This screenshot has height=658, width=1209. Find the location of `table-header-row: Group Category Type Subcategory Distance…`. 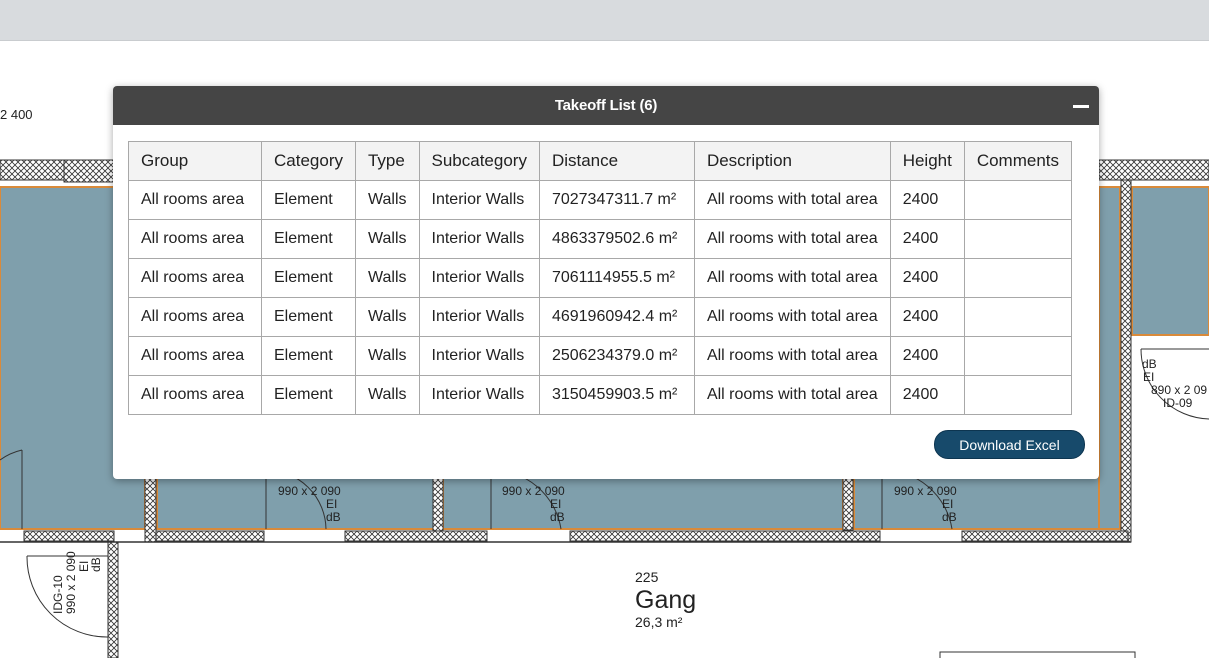

table-header-row: Group Category Type Subcategory Distance… is located at coordinates (600, 161).